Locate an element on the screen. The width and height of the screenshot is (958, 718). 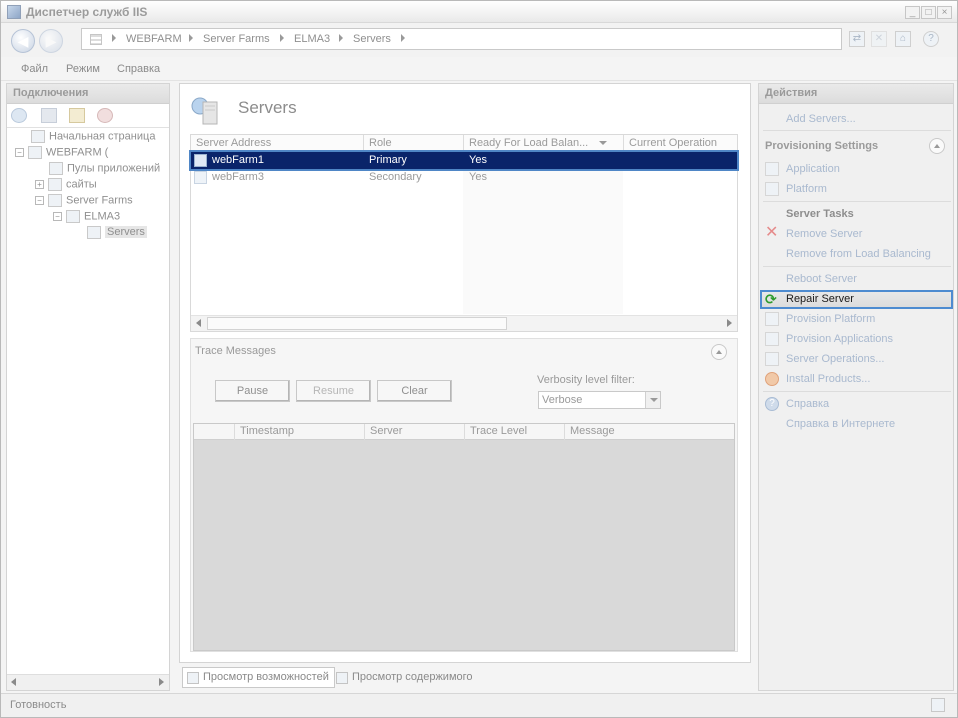
cell-address: webFarm3 is located at coordinates (238, 177).